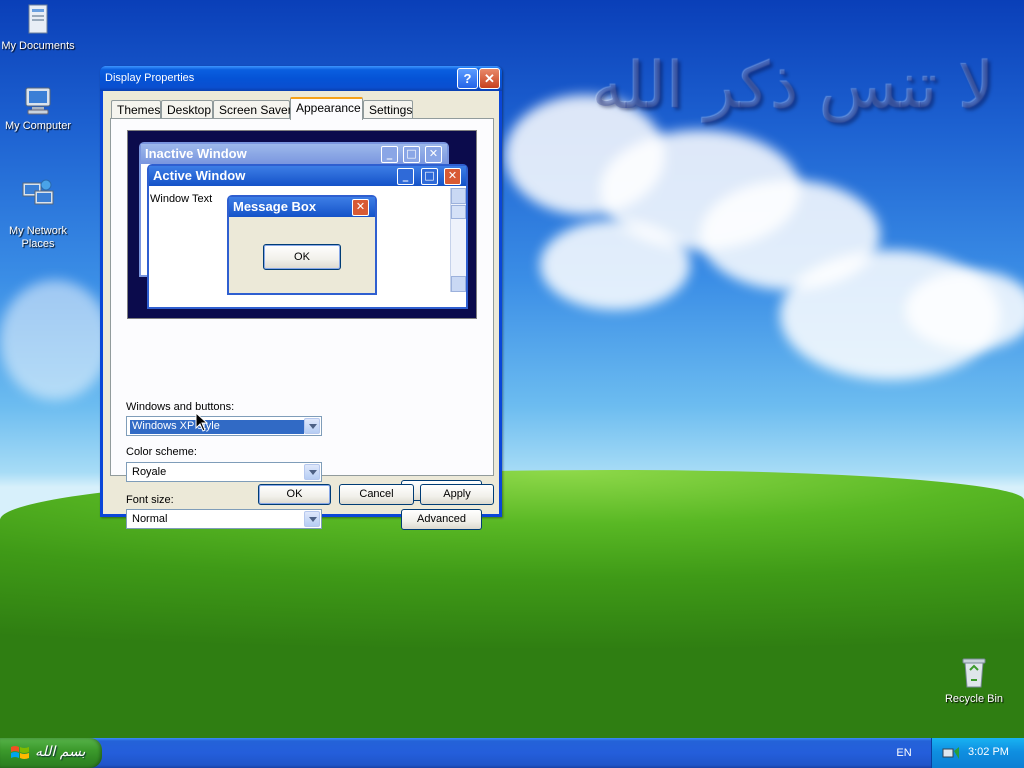  I want to click on font-size-select: Normal, so click(224, 519).